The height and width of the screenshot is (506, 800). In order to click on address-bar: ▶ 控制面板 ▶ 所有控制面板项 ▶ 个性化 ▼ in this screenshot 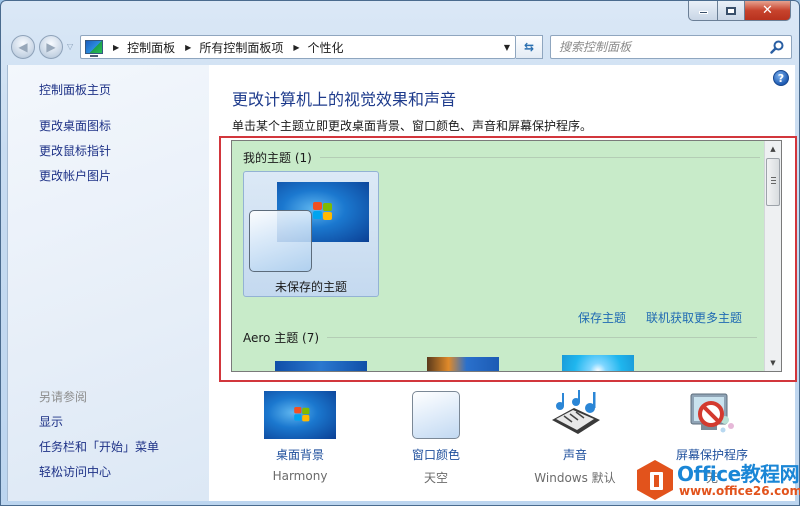, I will do `click(298, 47)`.